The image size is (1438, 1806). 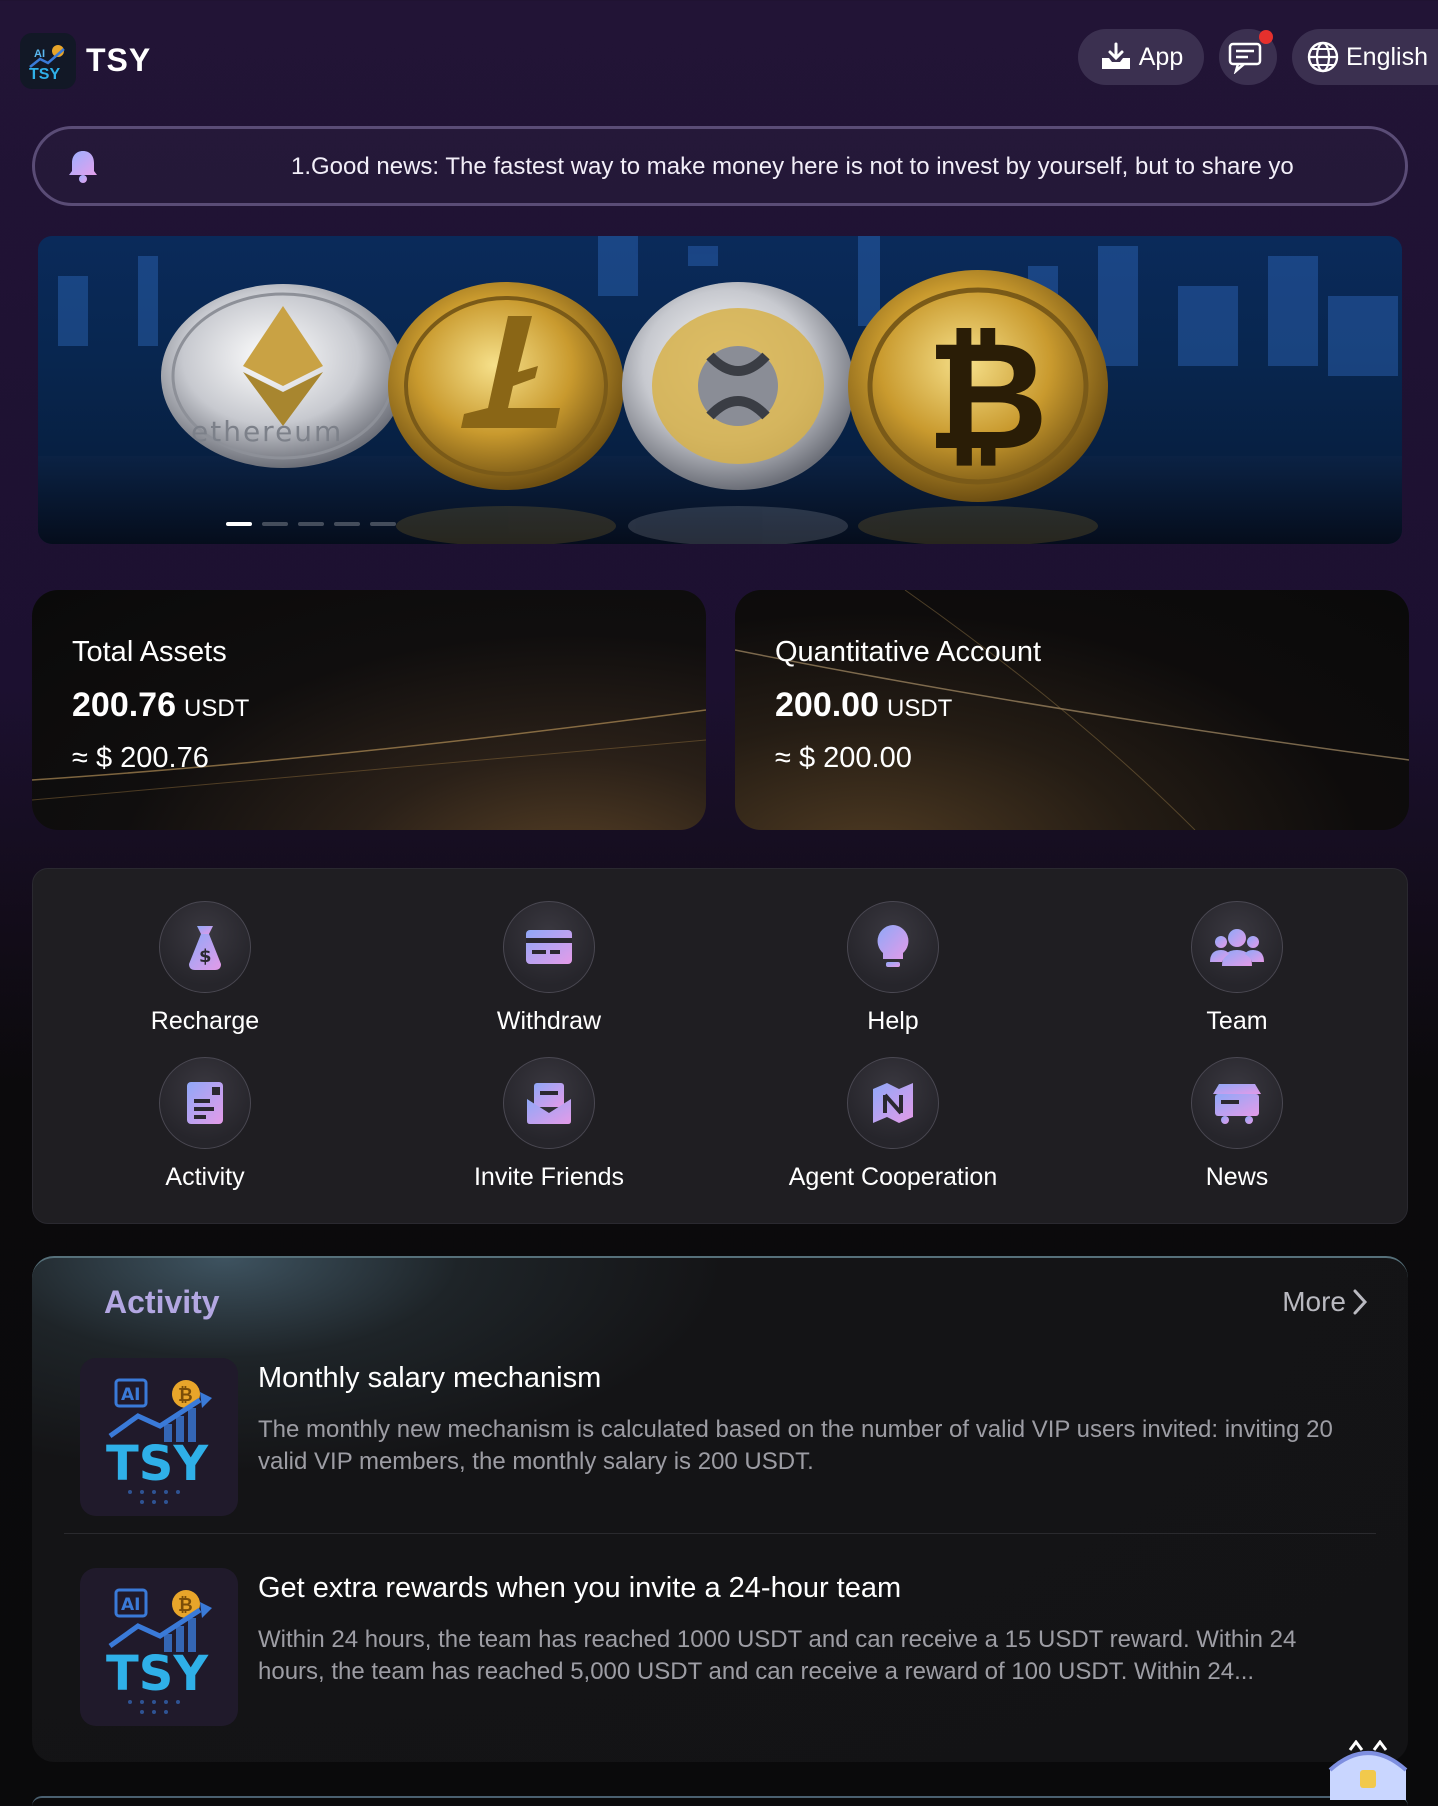 I want to click on invite-icon-circle, so click(x=549, y=1103).